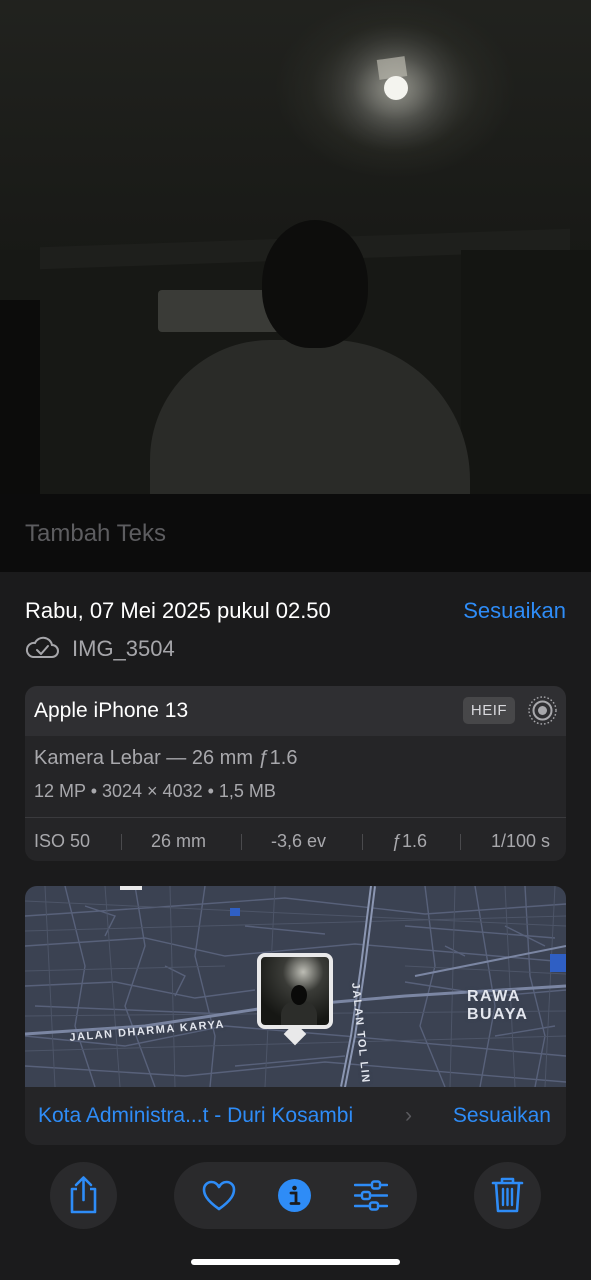 The image size is (591, 1280). What do you see at coordinates (315, 284) in the screenshot?
I see `photo-person-head` at bounding box center [315, 284].